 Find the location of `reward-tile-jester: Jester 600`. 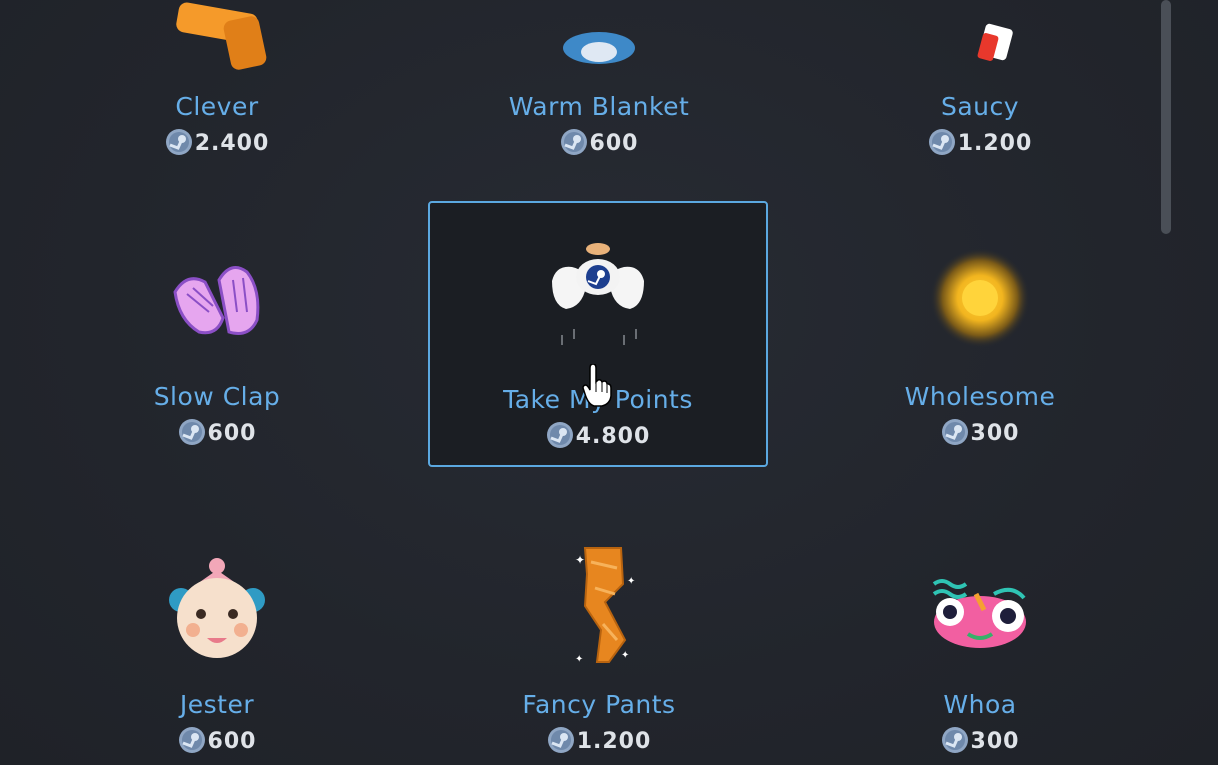

reward-tile-jester: Jester 600 is located at coordinates (217, 637).